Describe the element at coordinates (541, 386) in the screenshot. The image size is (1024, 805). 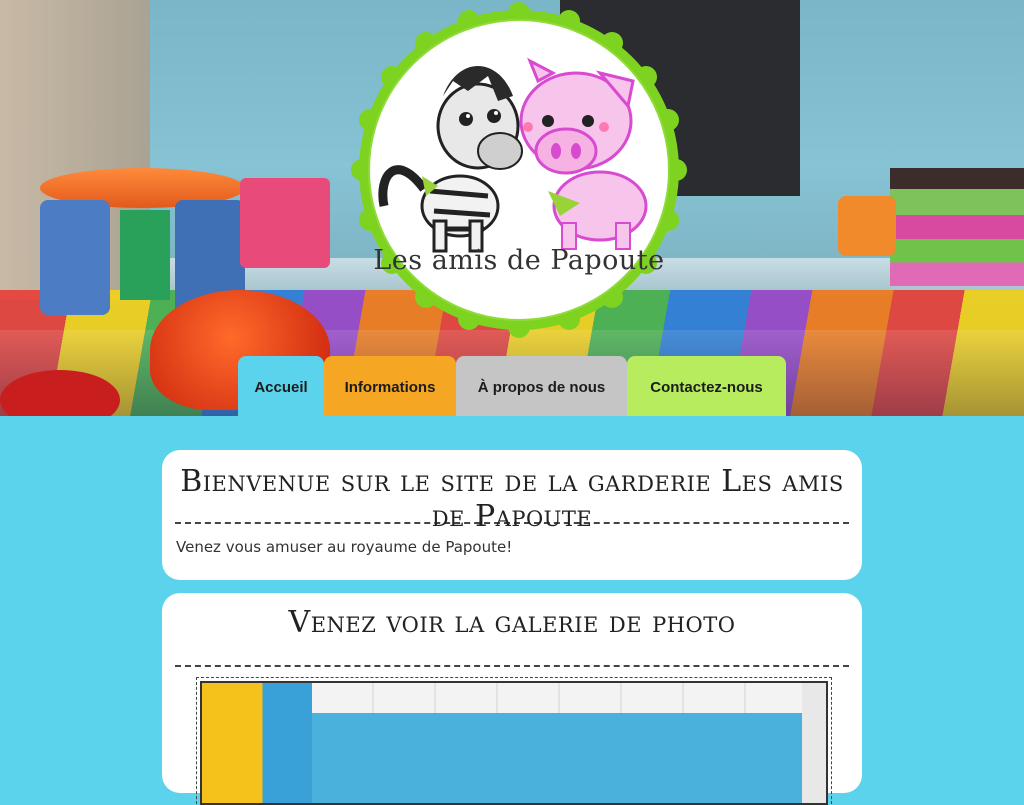
I see `nav-tab-a-propos: À propos de nous` at that location.